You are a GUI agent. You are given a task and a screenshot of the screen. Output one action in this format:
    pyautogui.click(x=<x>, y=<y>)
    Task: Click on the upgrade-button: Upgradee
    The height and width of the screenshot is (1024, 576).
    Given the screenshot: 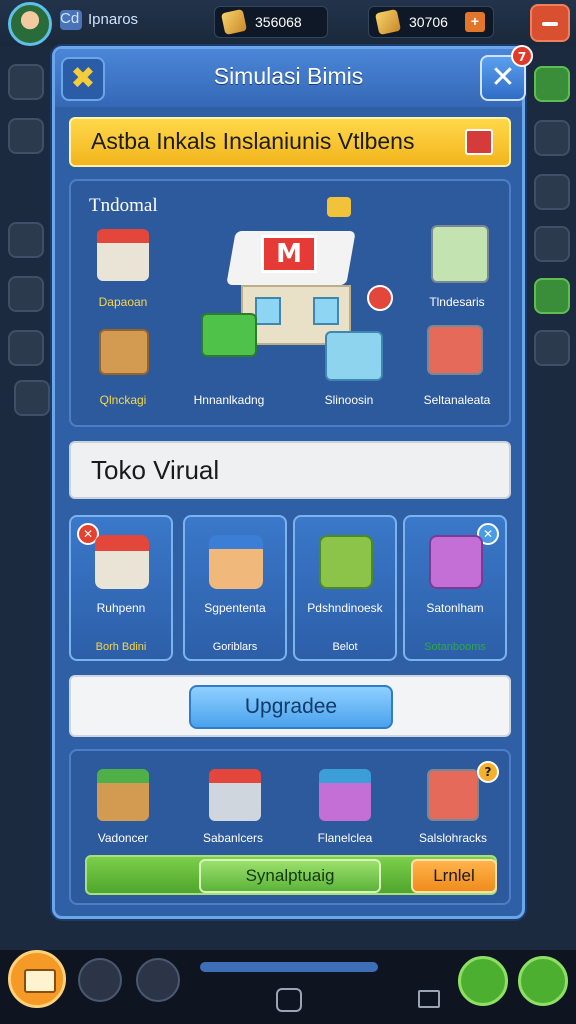 What is the action you would take?
    pyautogui.click(x=291, y=707)
    